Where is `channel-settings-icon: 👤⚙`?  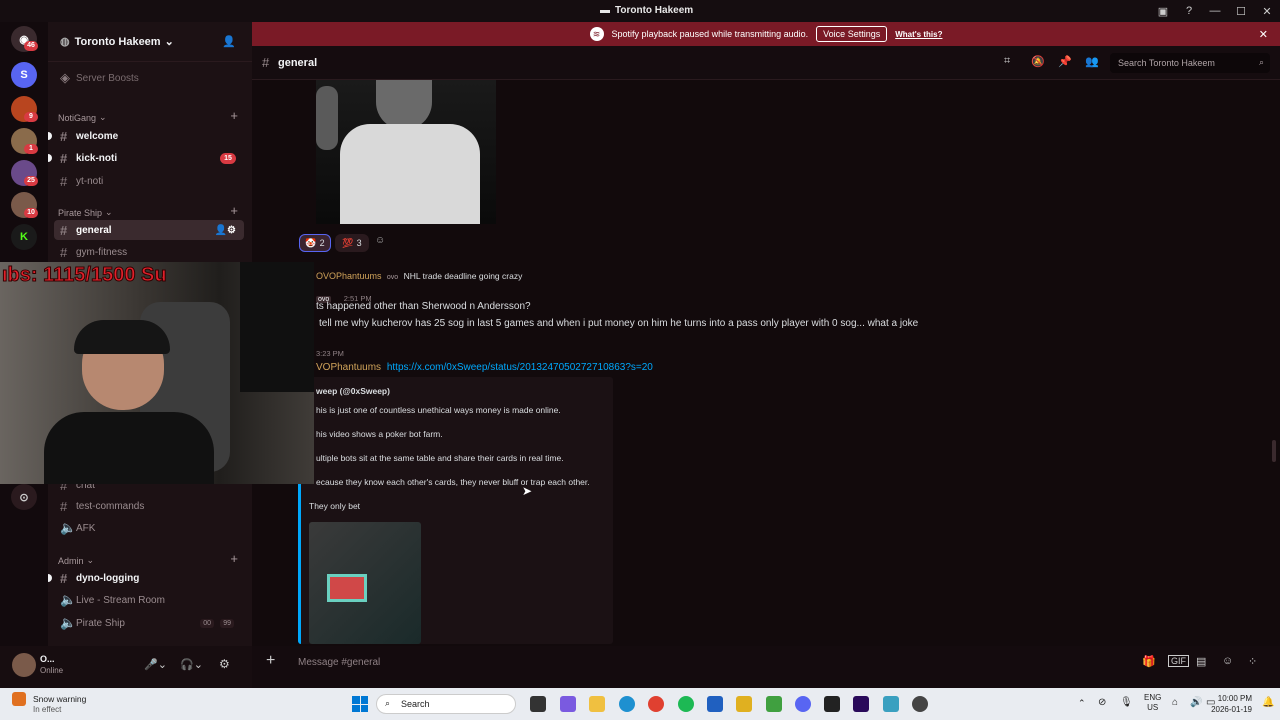
channel-settings-icon: 👤⚙ is located at coordinates (225, 230).